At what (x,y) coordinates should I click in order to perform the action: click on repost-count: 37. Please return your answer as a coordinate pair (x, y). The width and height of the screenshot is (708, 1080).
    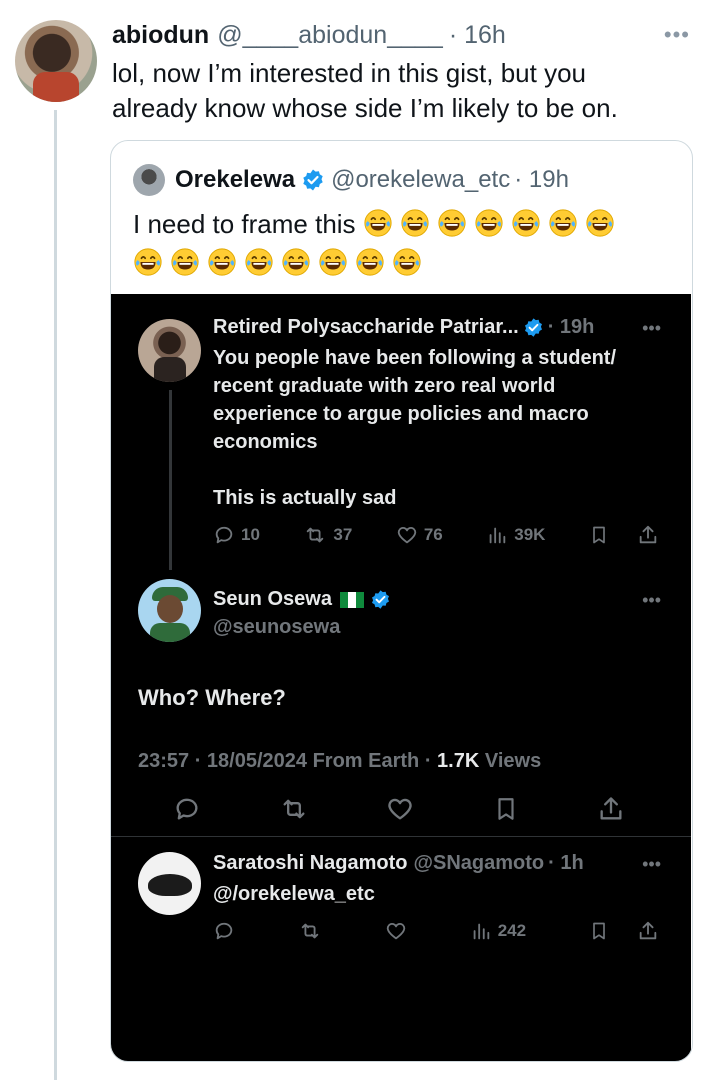
    Looking at the image, I should click on (343, 534).